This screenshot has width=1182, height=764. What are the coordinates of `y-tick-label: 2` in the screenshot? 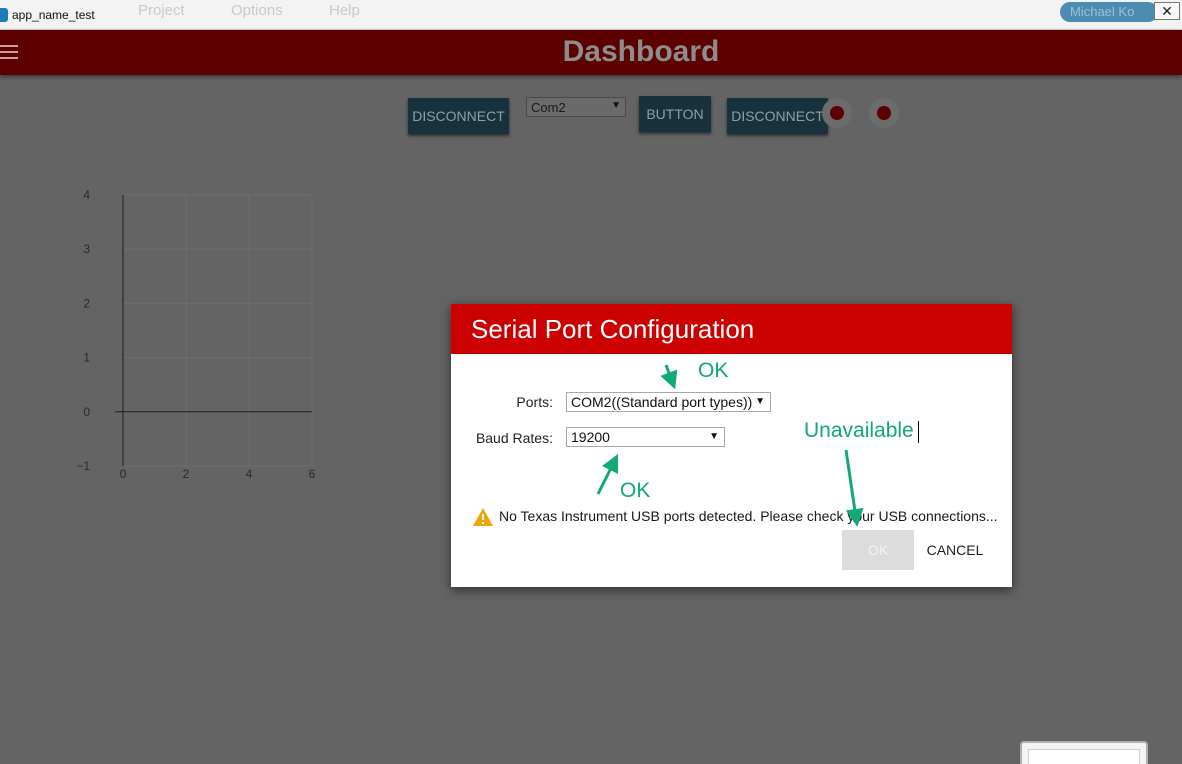 It's located at (86, 303).